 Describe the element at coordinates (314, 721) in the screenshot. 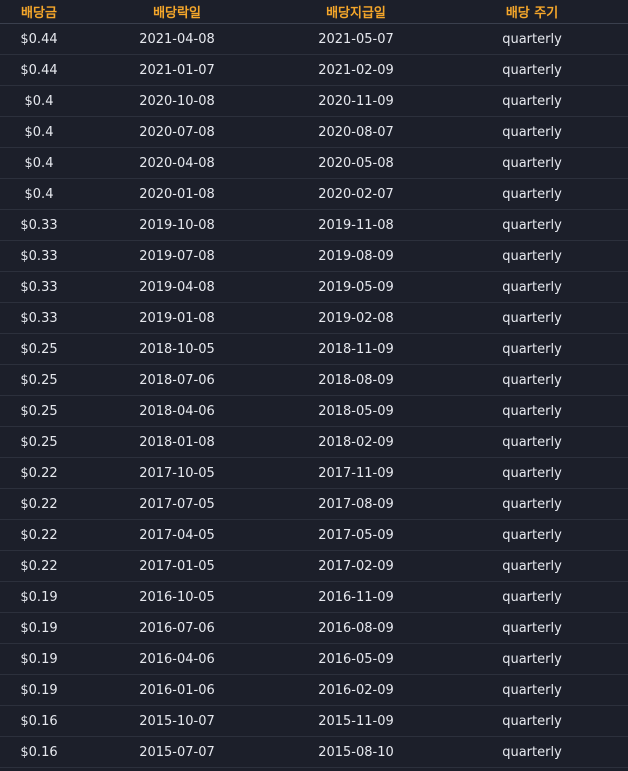

I see `table-row: $0.16 2015-10-07 2015-11-09 quarterly` at that location.